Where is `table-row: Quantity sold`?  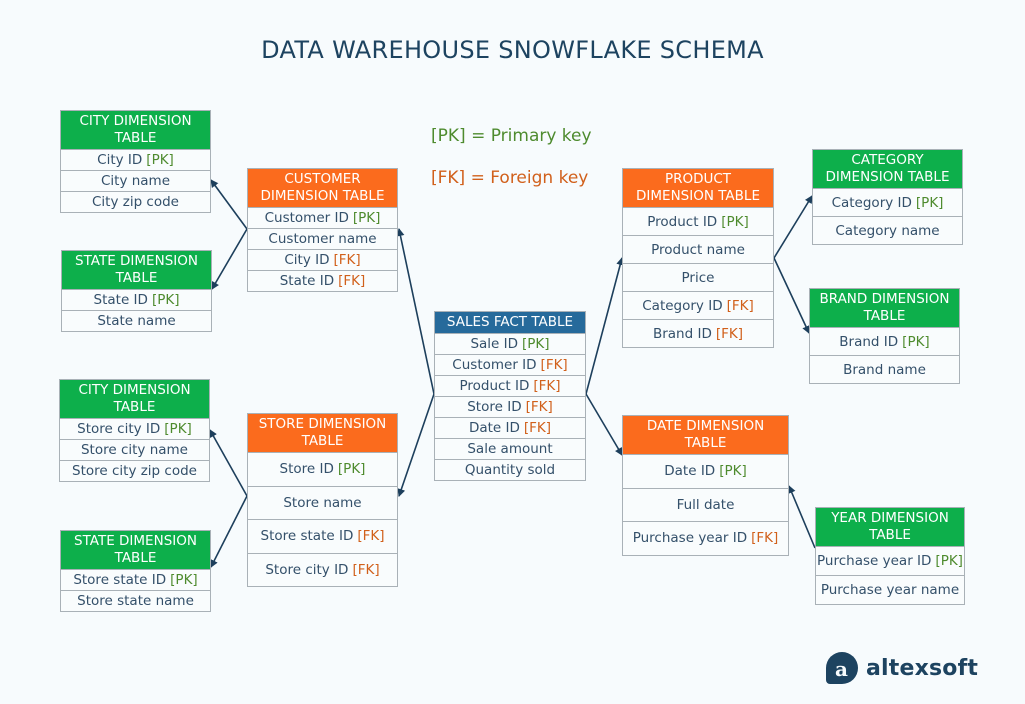
table-row: Quantity sold is located at coordinates (510, 469).